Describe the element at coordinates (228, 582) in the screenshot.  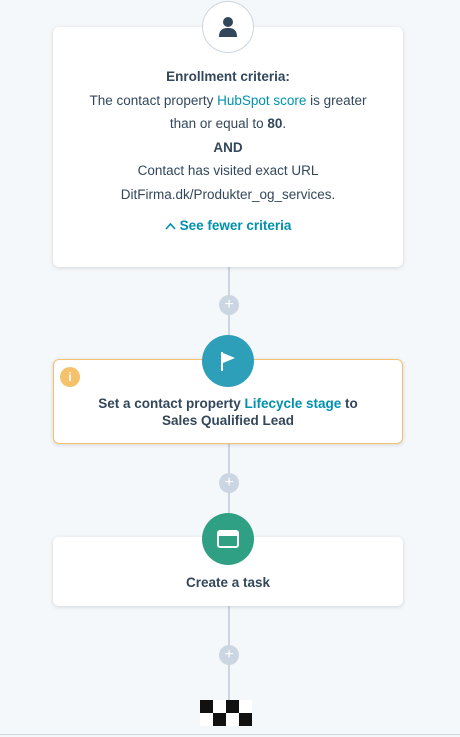
I see `task-label: Create a task` at that location.